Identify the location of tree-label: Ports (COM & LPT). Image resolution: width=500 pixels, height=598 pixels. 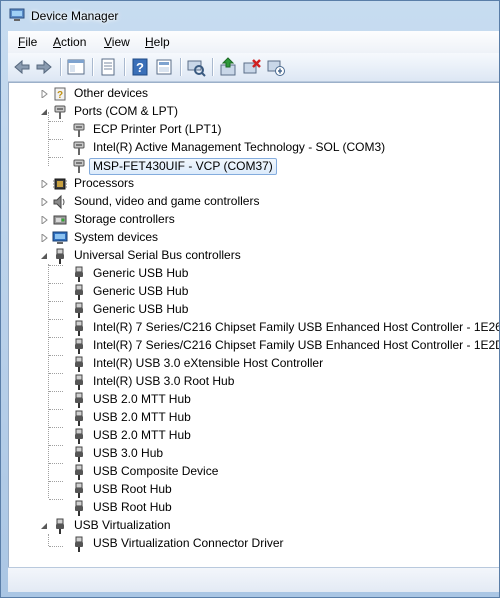
(126, 111).